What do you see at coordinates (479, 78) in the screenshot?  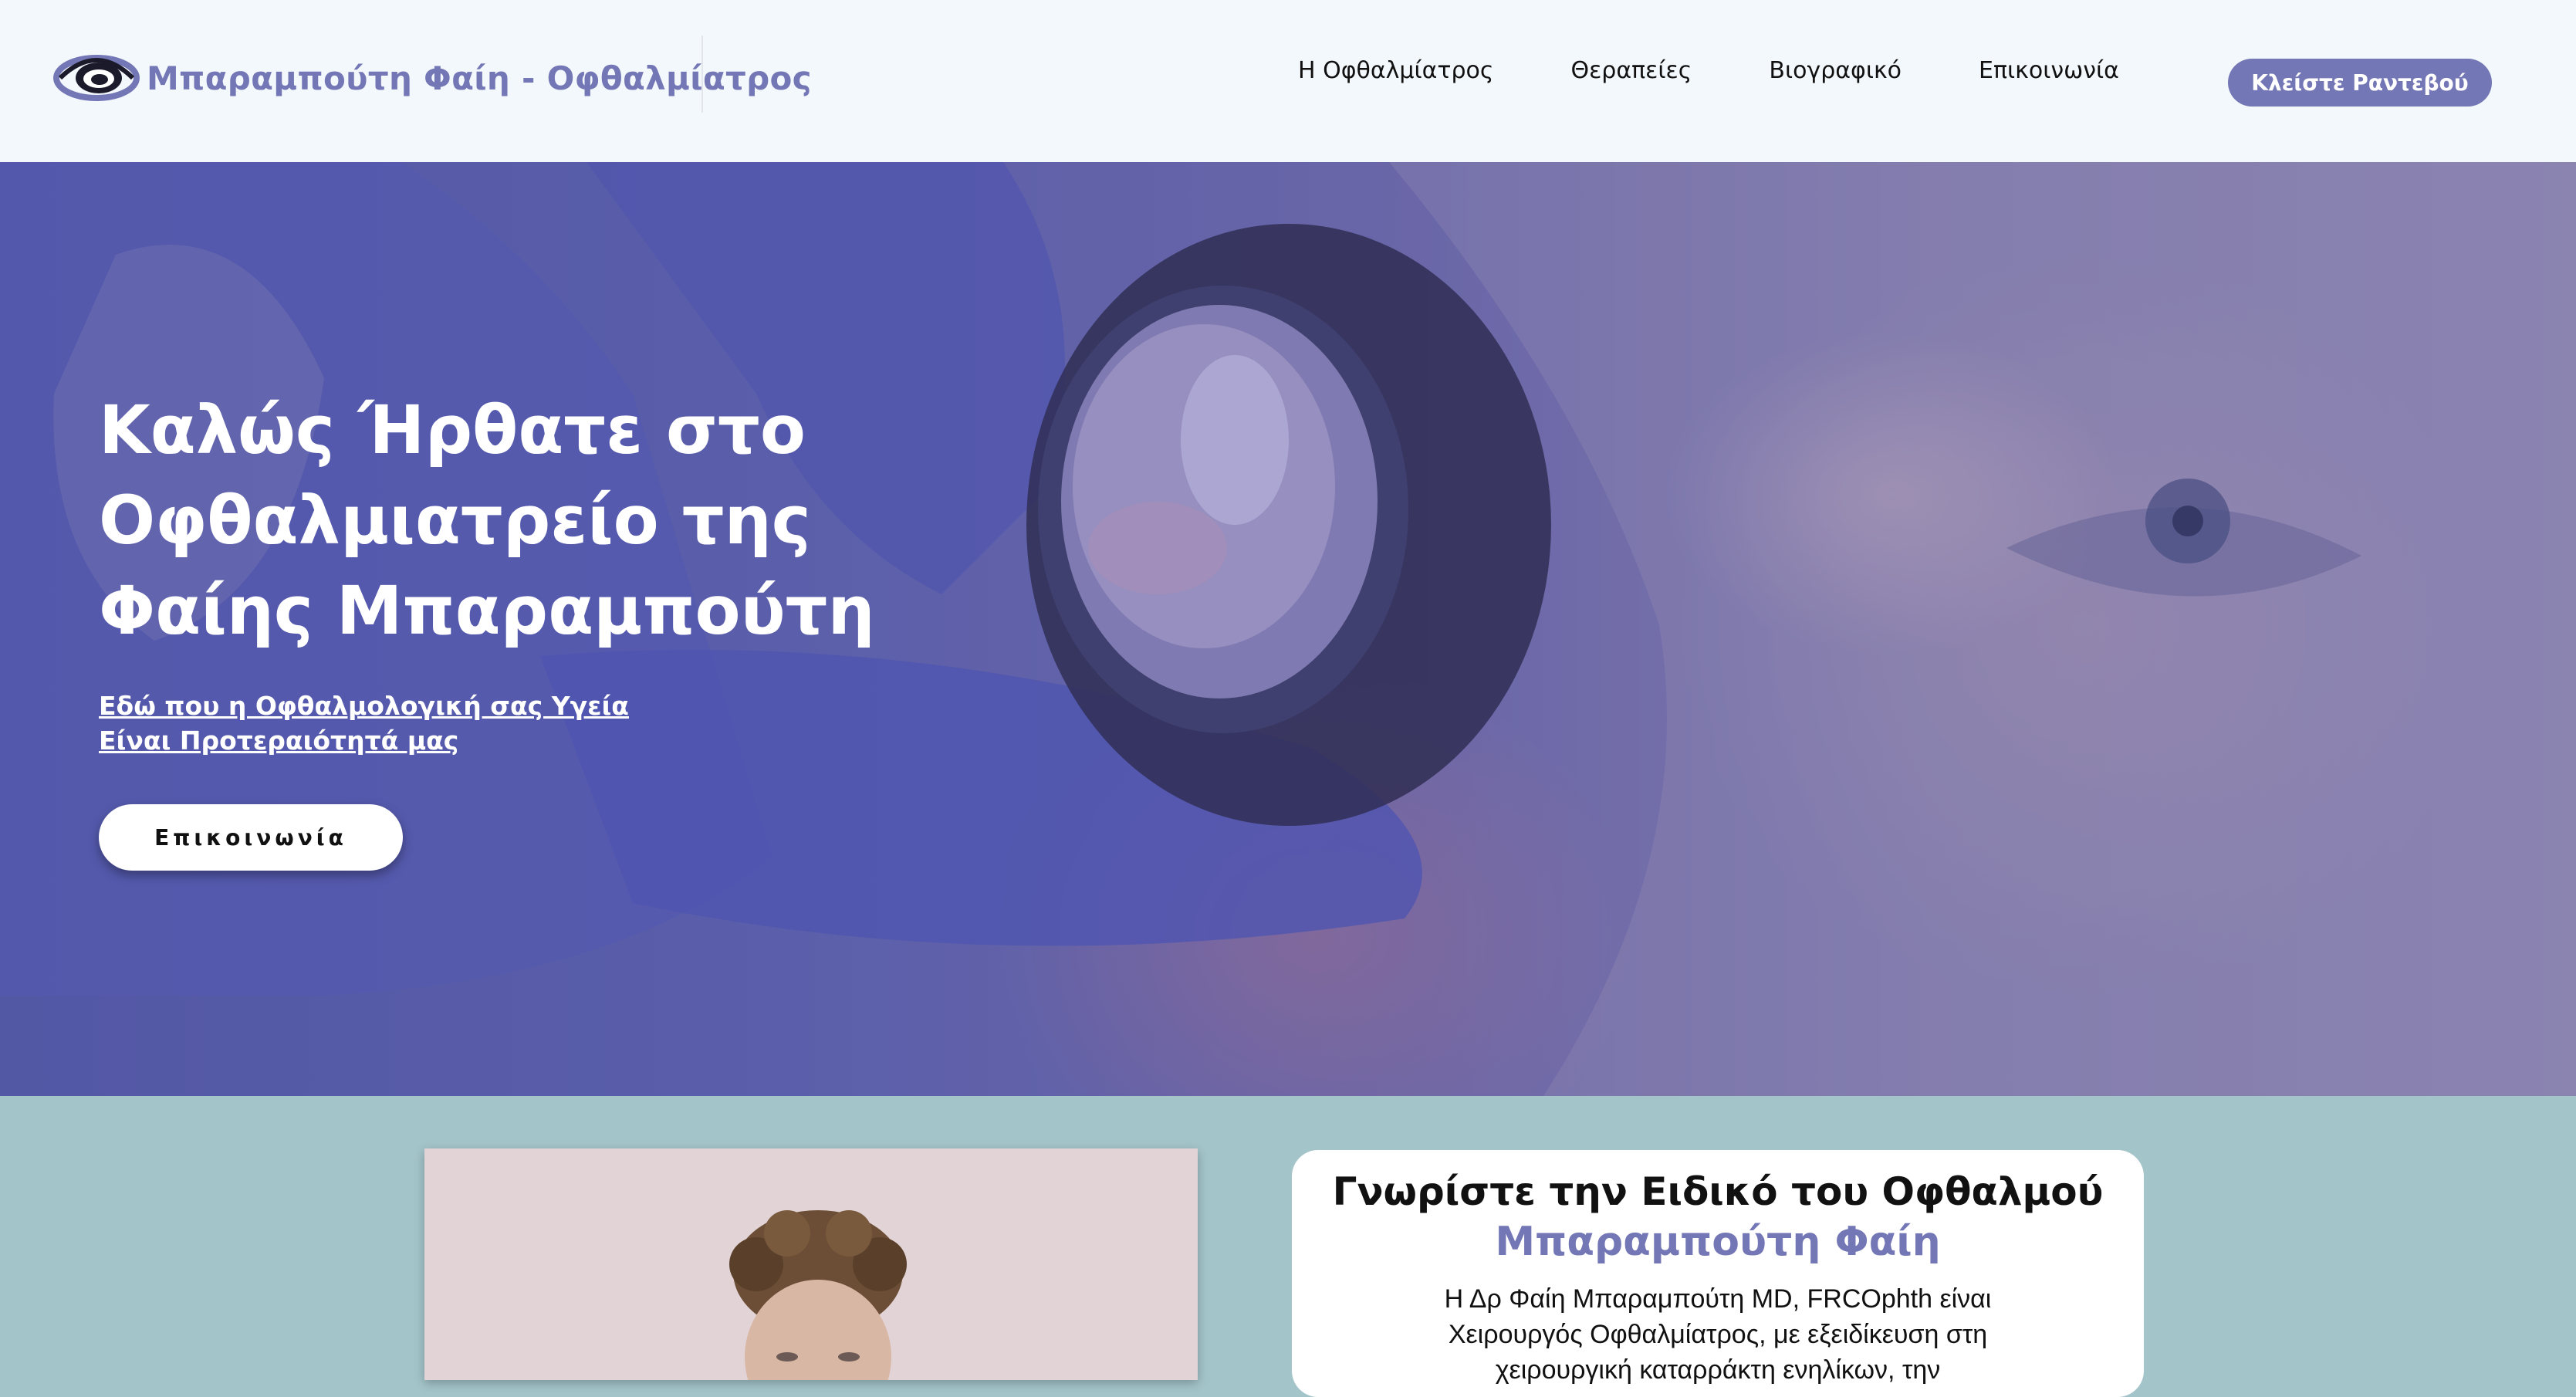 I see `logo-text: Μπαραμπούτη Φαίη - Οφθαλμίατρος` at bounding box center [479, 78].